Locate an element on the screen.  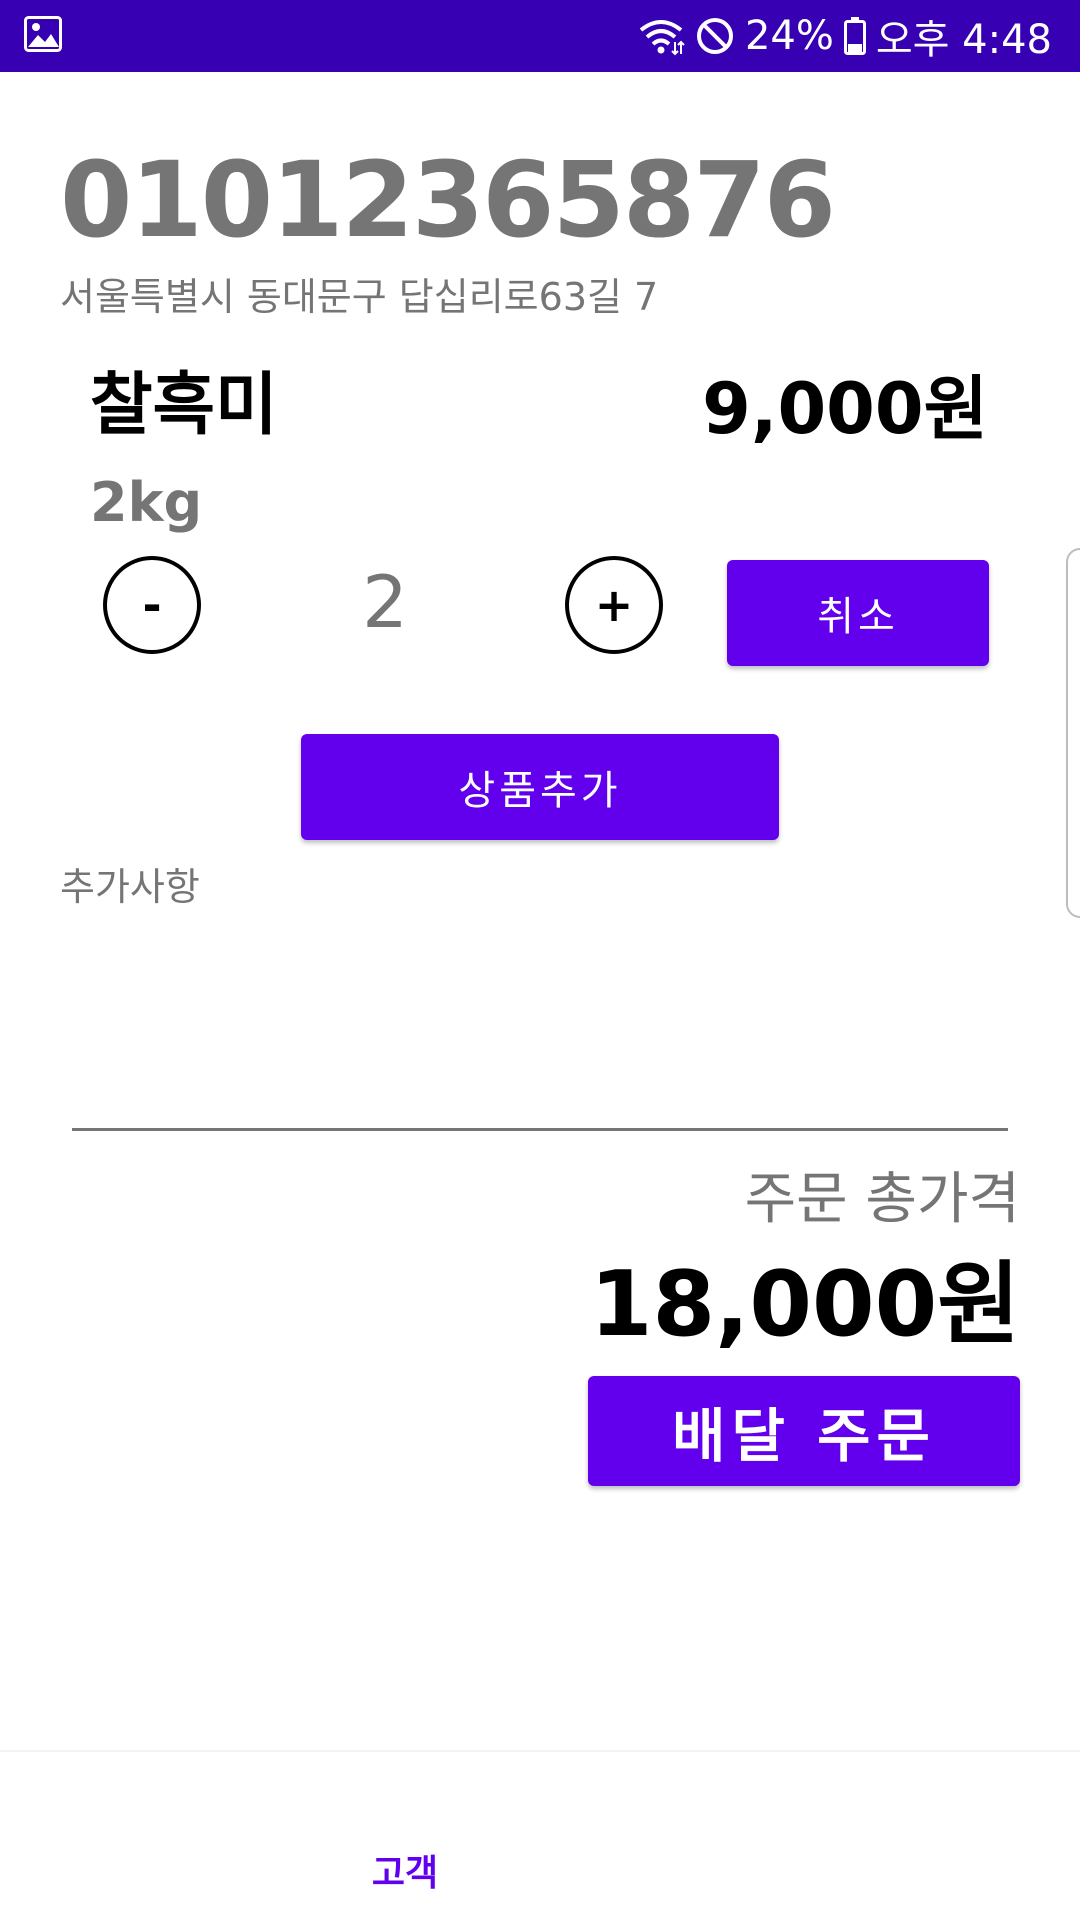
bottom-navigation: 고객 is located at coordinates (540, 1836).